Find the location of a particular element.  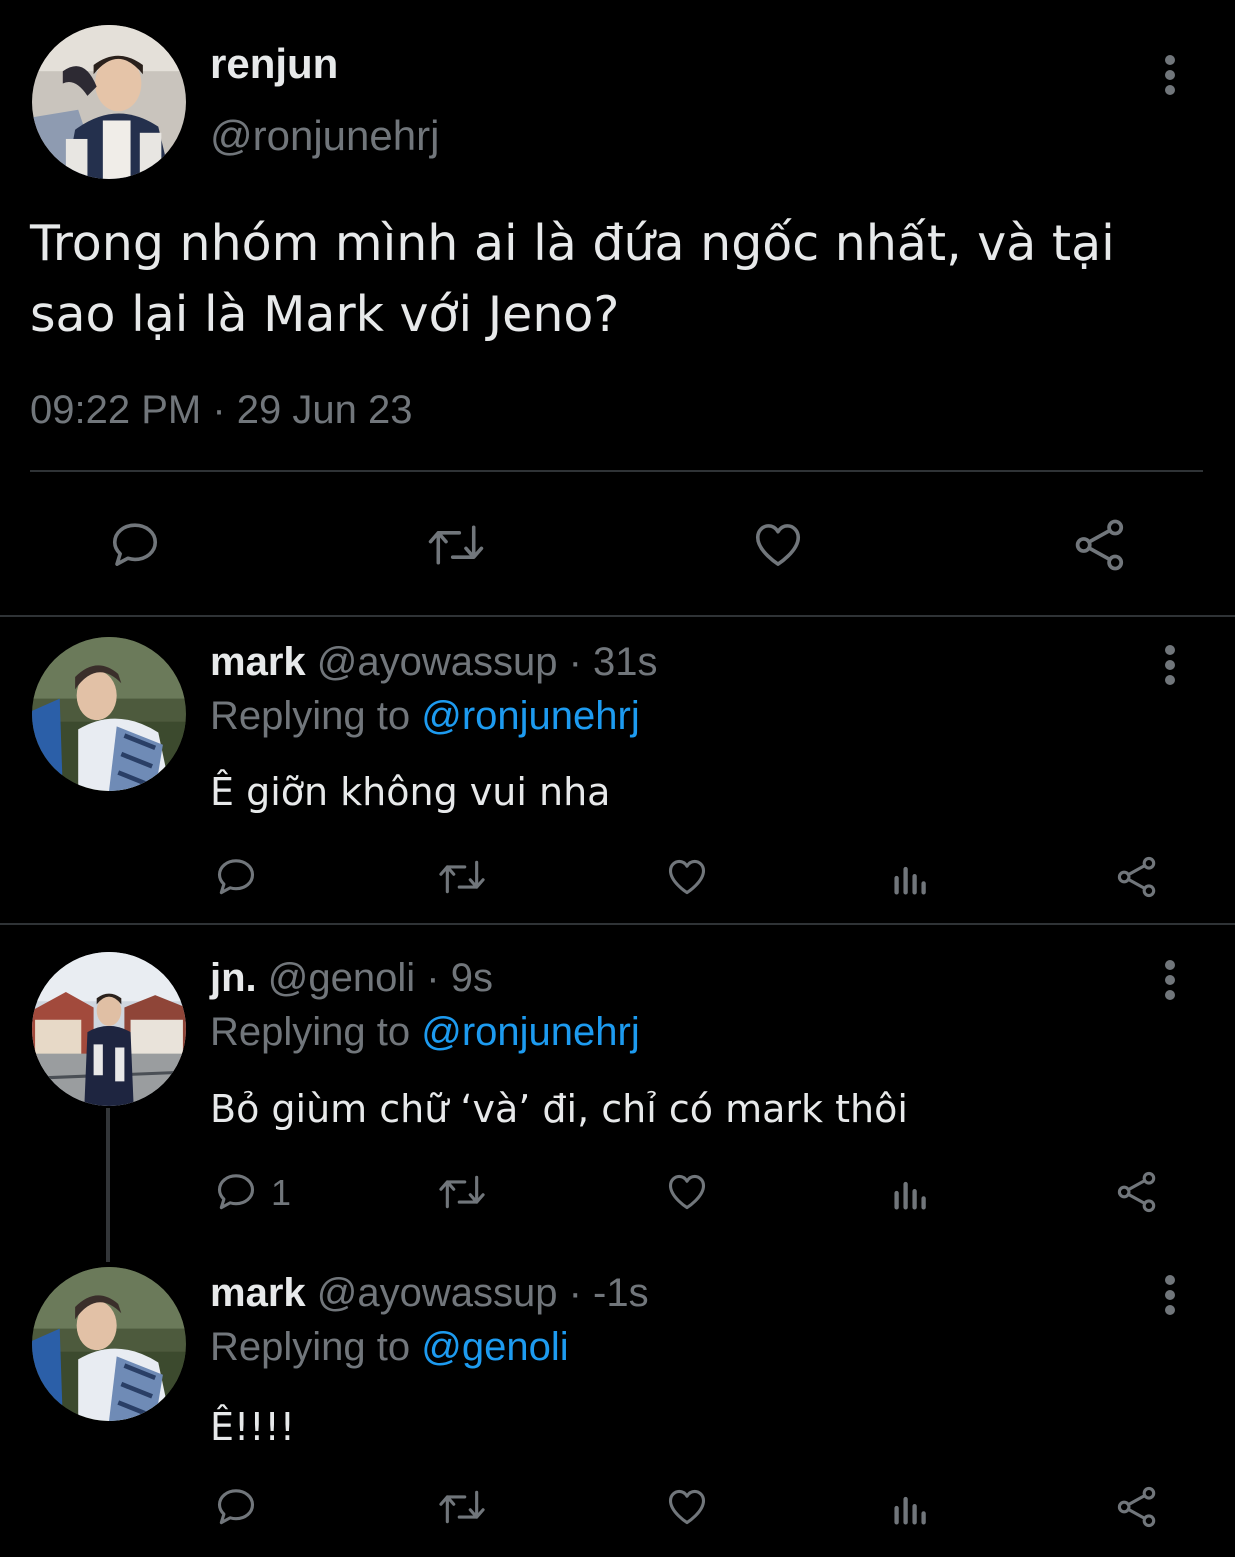

tweet-timestamp: 09:22 PM · 29 Jun 23 is located at coordinates (221, 410).